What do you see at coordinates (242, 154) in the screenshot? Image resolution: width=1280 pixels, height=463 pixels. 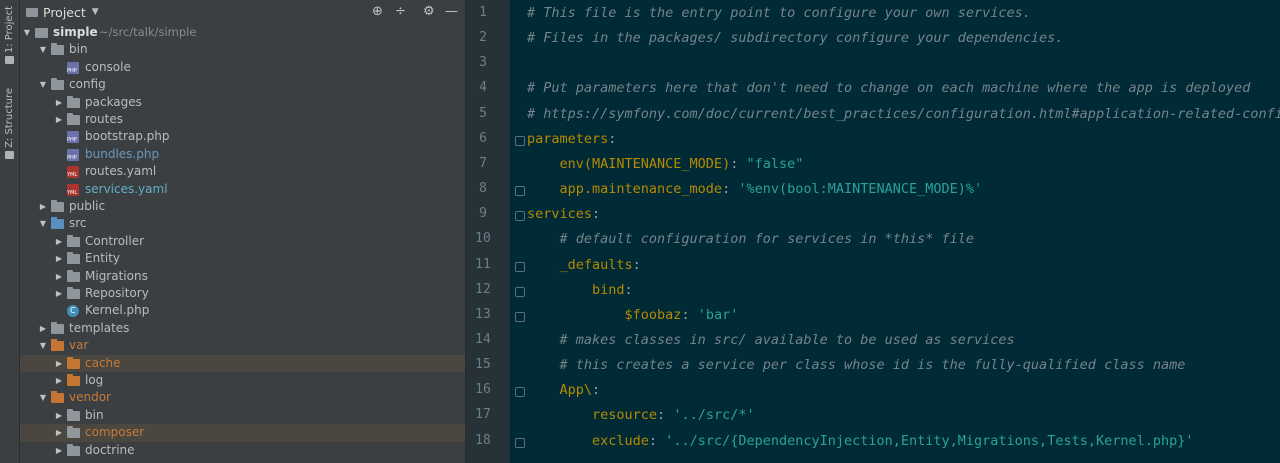 I see `tree-item: bundles.php` at bounding box center [242, 154].